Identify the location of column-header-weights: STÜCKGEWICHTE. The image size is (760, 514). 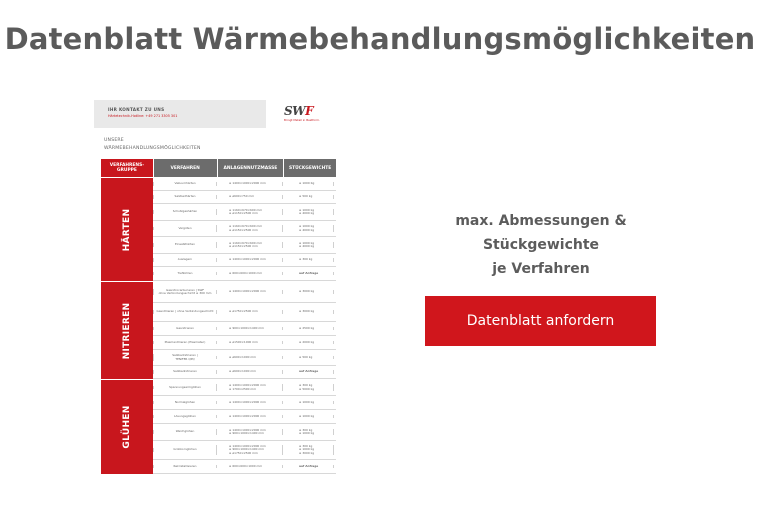
(310, 168).